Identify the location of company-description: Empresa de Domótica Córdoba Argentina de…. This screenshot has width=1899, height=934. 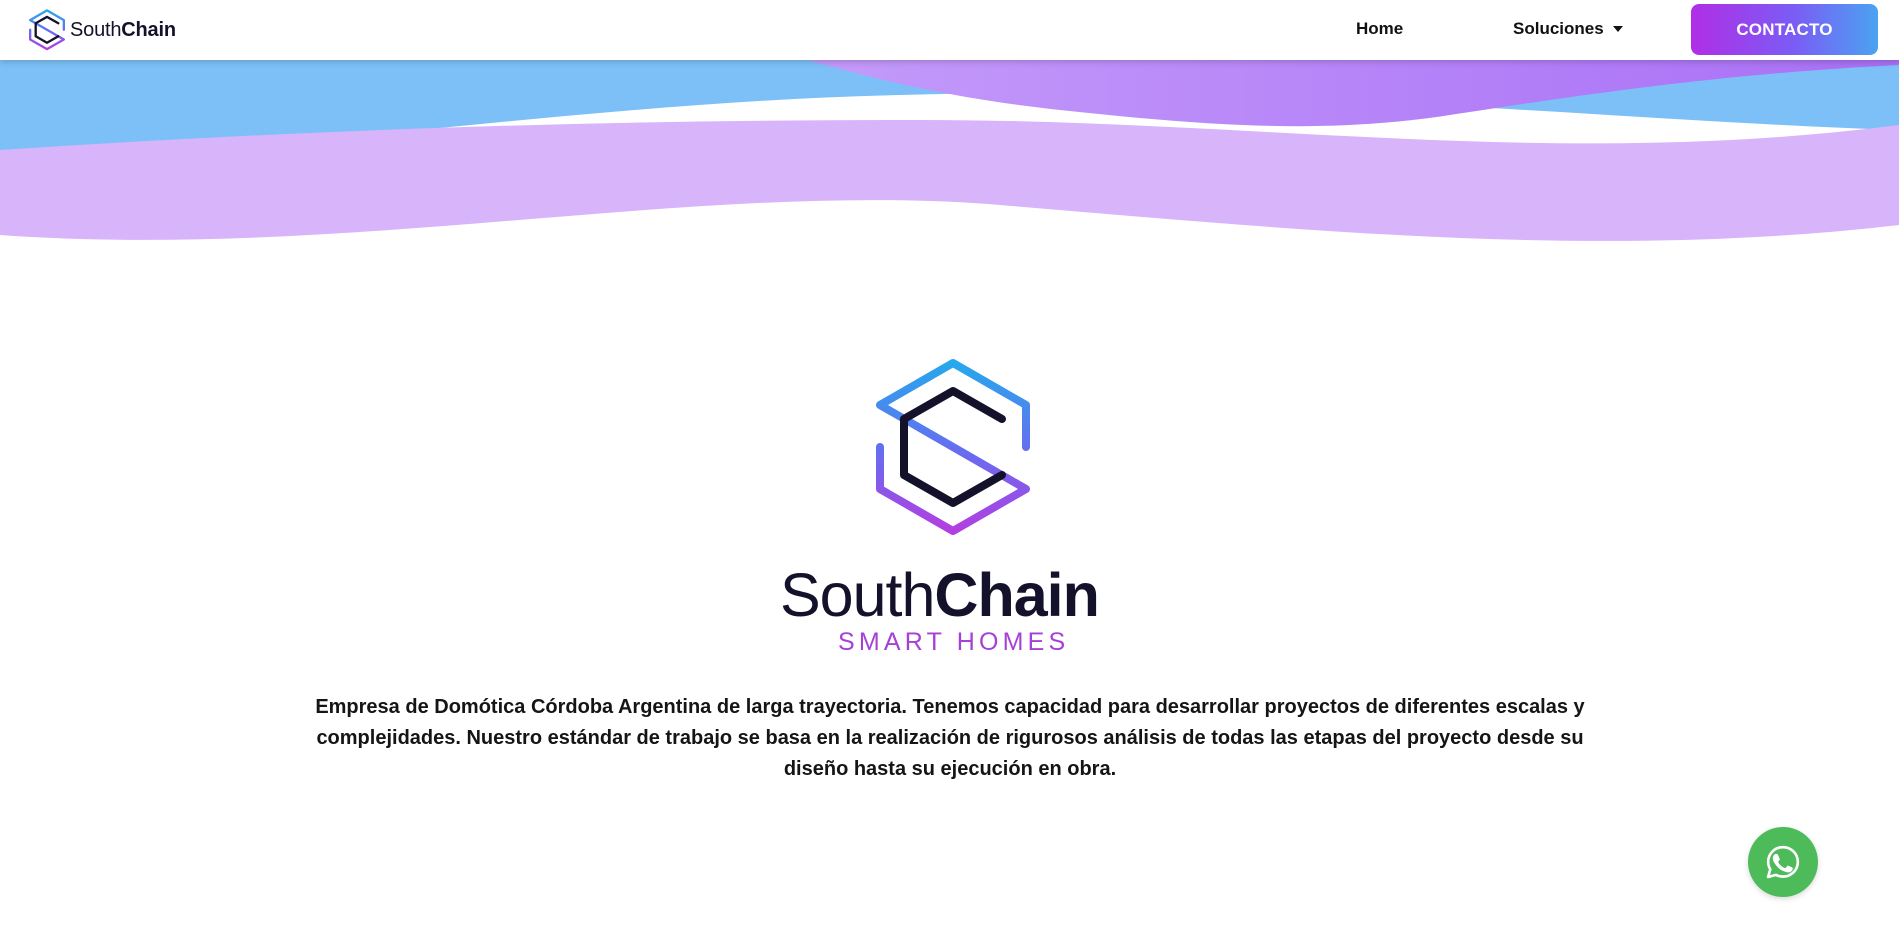
(950, 738).